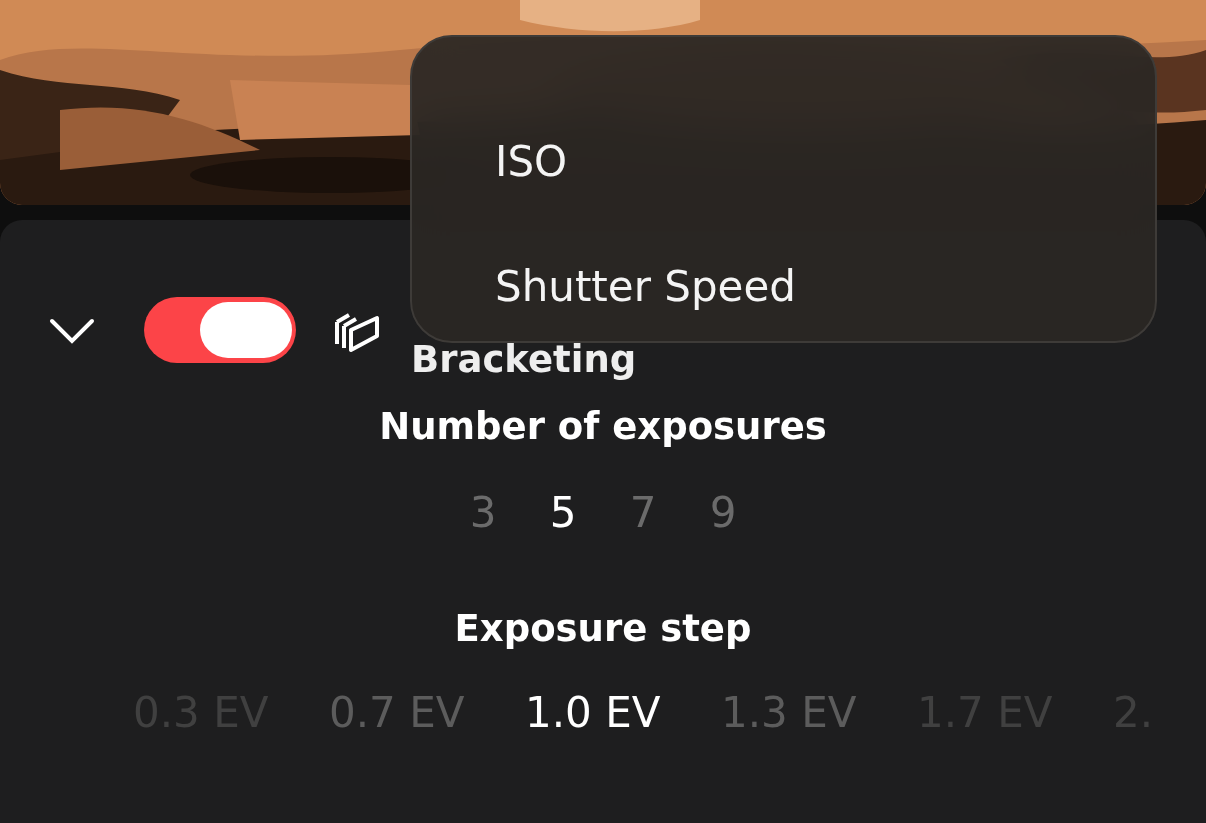 This screenshot has height=823, width=1206. Describe the element at coordinates (483, 512) in the screenshot. I see `exposure-count-option: 3` at that location.